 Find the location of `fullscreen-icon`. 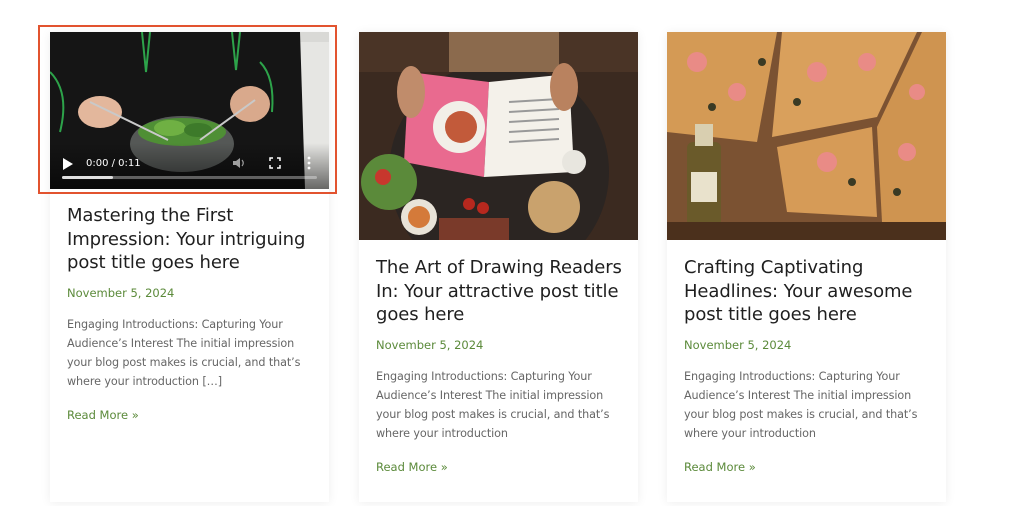

fullscreen-icon is located at coordinates (275, 163).